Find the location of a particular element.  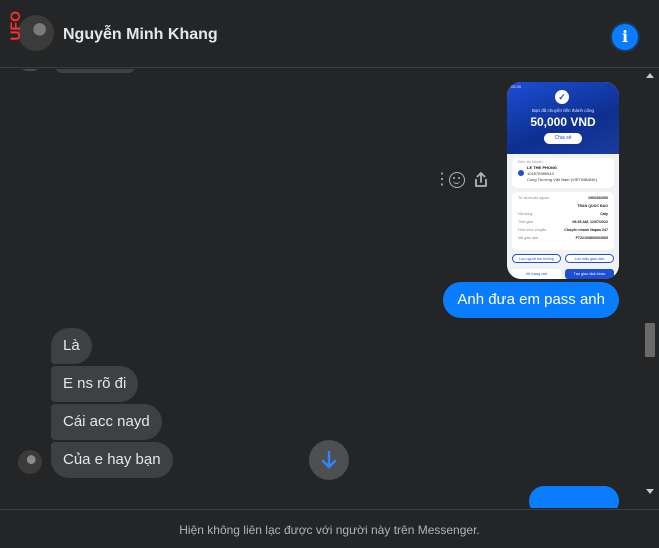

receipt-share-label: Chia sẻ is located at coordinates (563, 138).